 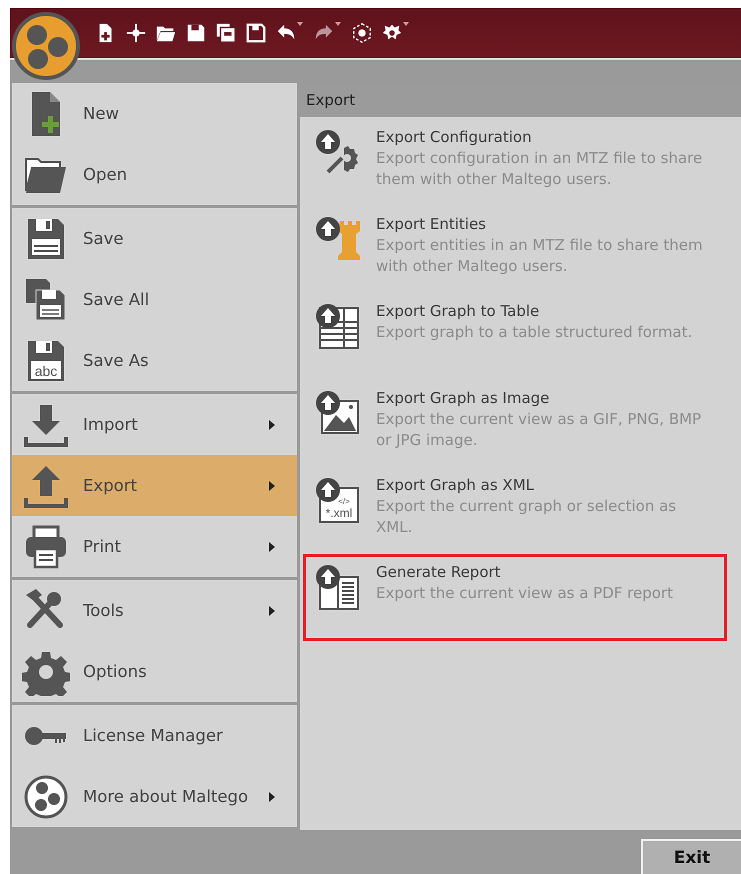 I want to click on option-description: Export configuration in an MTZ file to share them with other Maltego users., so click(x=540, y=169).